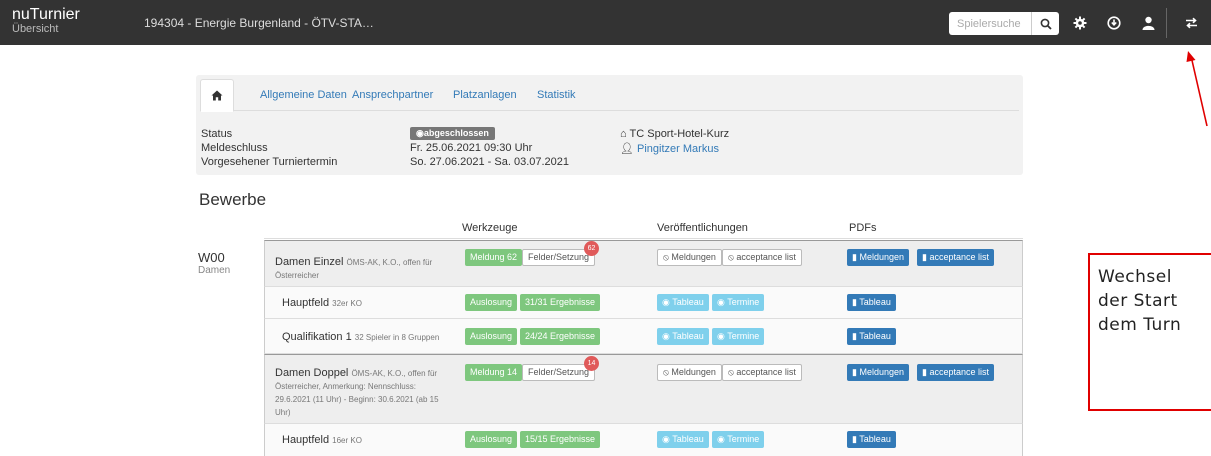  Describe the element at coordinates (882, 372) in the screenshot. I see `pdf-entries-label: Meldungen` at that location.